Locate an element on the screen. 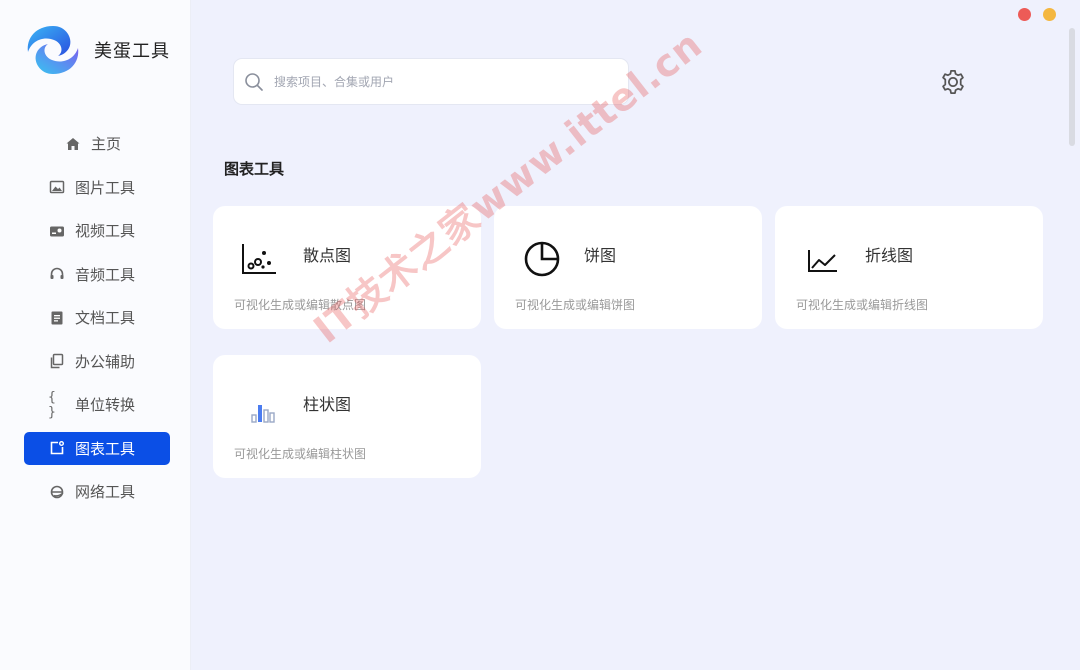 This screenshot has width=1080, height=670. card-title: 折线图 is located at coordinates (889, 255).